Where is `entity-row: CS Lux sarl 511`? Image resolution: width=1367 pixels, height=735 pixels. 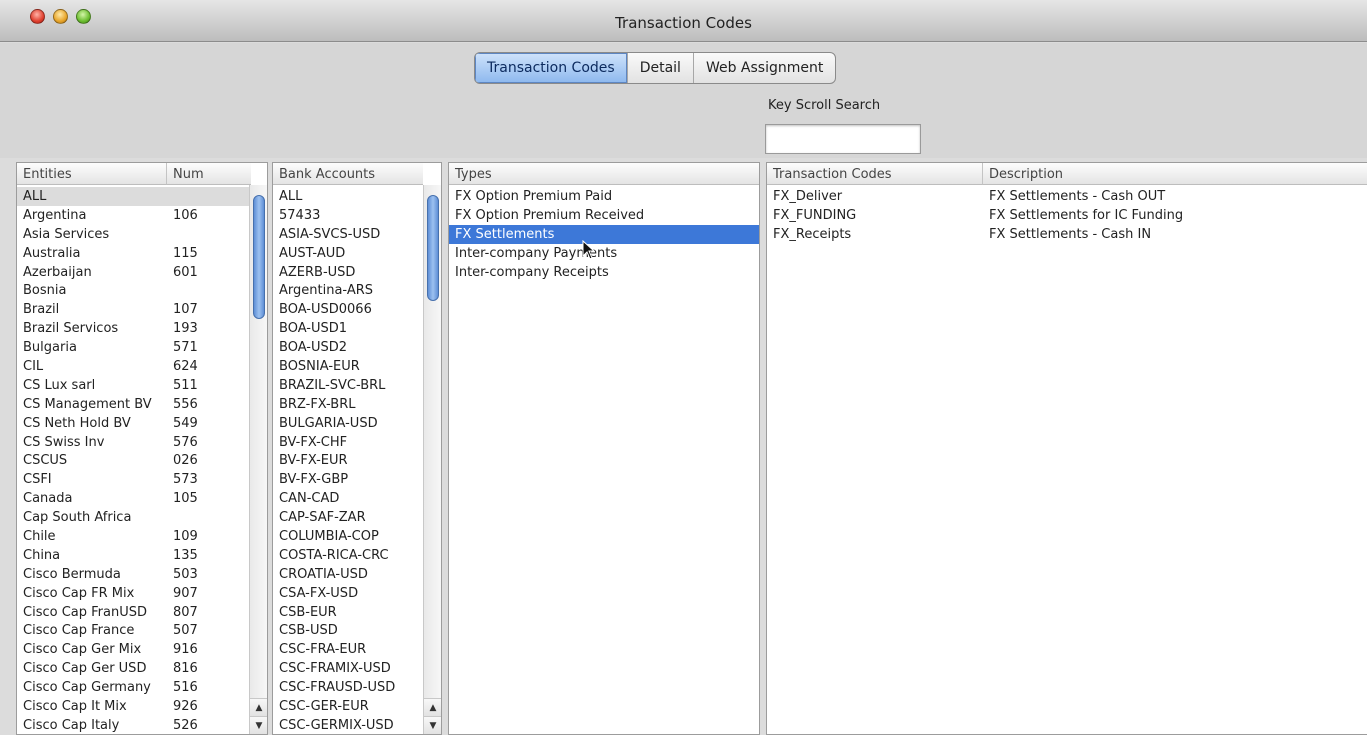
entity-row: CS Lux sarl 511 is located at coordinates (133, 385).